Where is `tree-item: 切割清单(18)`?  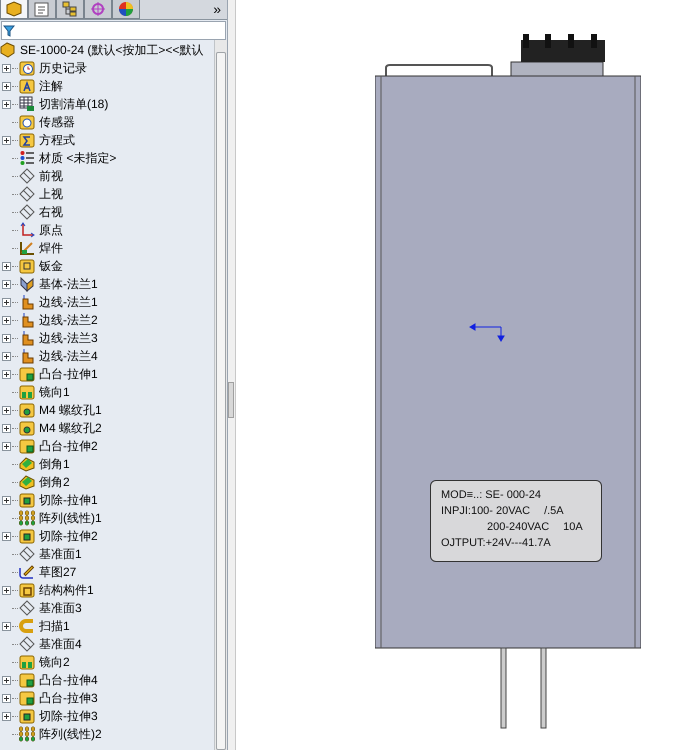
tree-item: 切割清单(18) is located at coordinates (73, 104).